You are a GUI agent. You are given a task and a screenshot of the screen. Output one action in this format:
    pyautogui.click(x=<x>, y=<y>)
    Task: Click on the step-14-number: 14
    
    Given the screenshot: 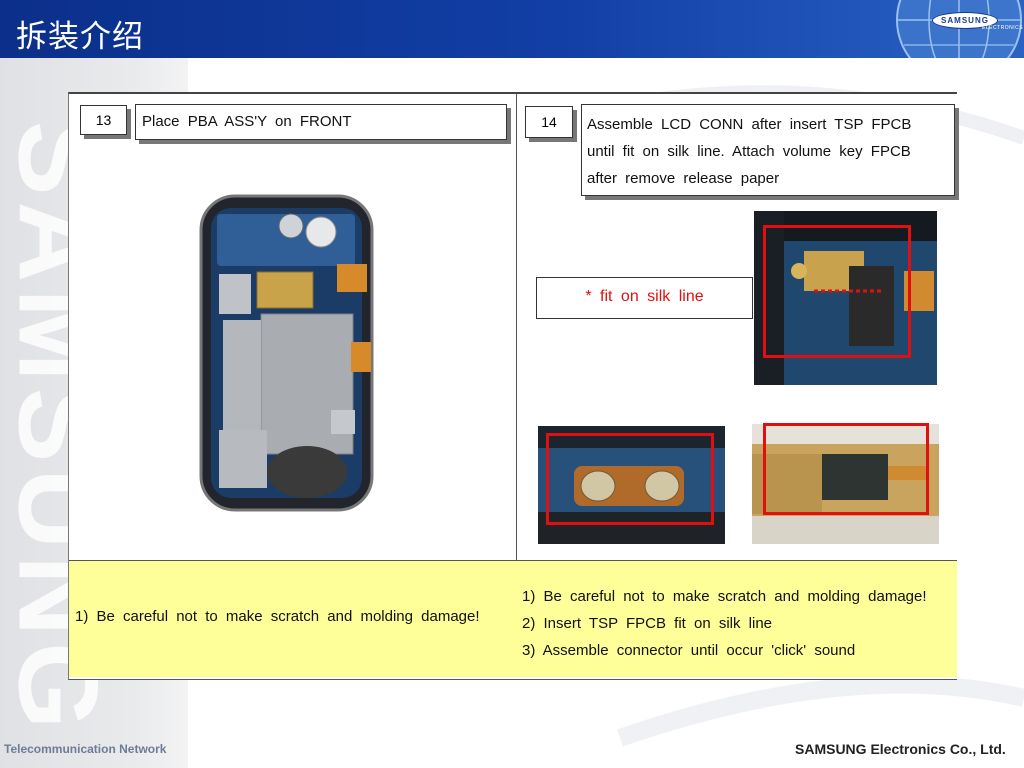 What is the action you would take?
    pyautogui.click(x=549, y=122)
    